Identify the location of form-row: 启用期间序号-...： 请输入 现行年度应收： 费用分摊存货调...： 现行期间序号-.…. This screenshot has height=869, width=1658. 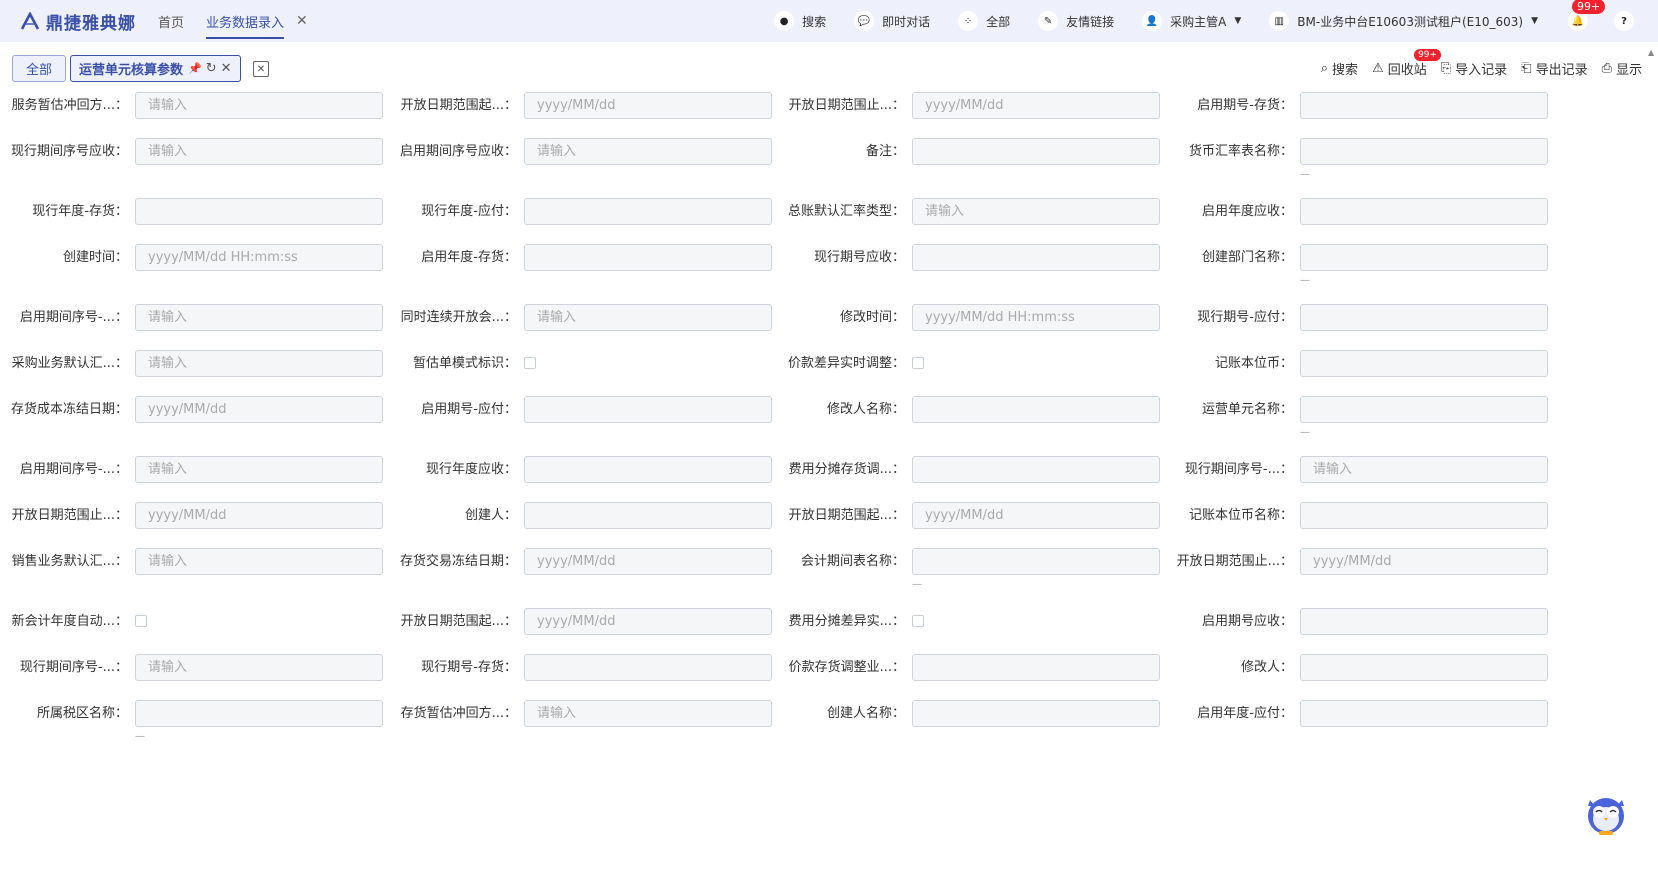
(829, 469).